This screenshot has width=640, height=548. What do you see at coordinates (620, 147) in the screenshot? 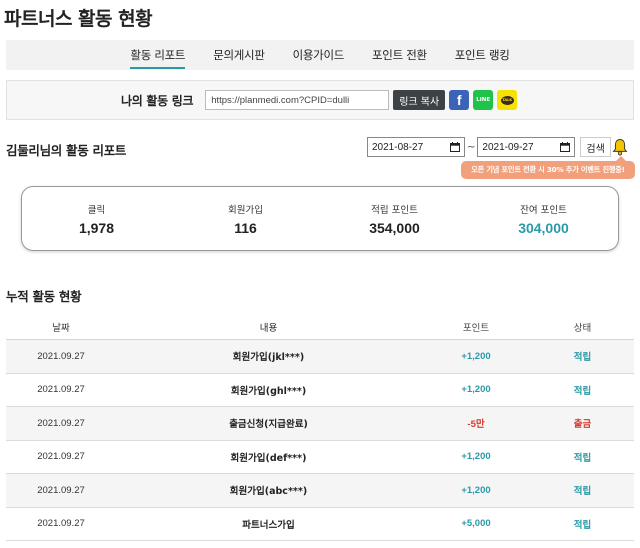
I see `bell-icon` at bounding box center [620, 147].